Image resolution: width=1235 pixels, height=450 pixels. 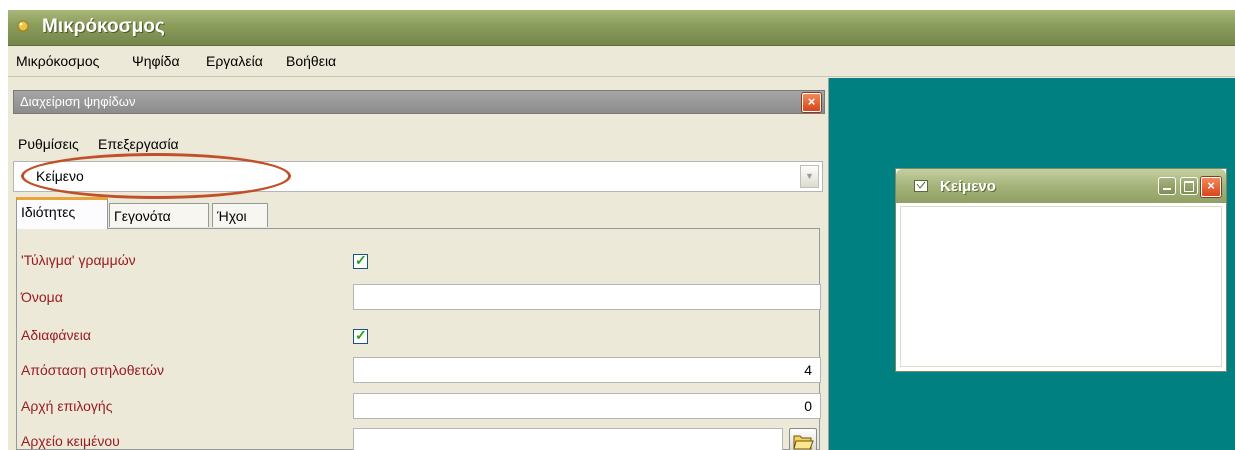 What do you see at coordinates (57, 61) in the screenshot?
I see `menu-mikrokosmos: Μικρόκοσμος` at bounding box center [57, 61].